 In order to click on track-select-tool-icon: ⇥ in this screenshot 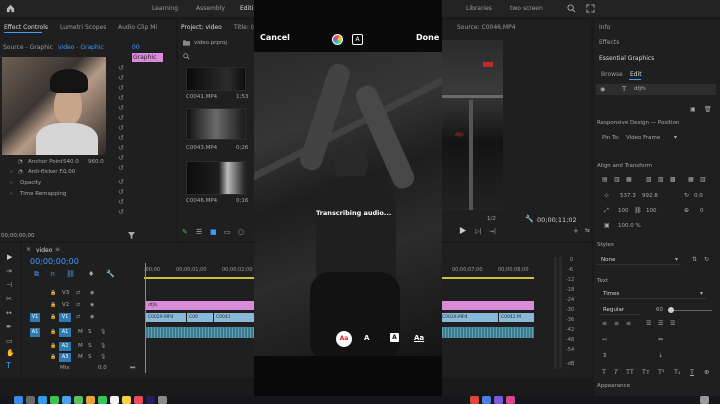, I will do `click(9, 271)`.